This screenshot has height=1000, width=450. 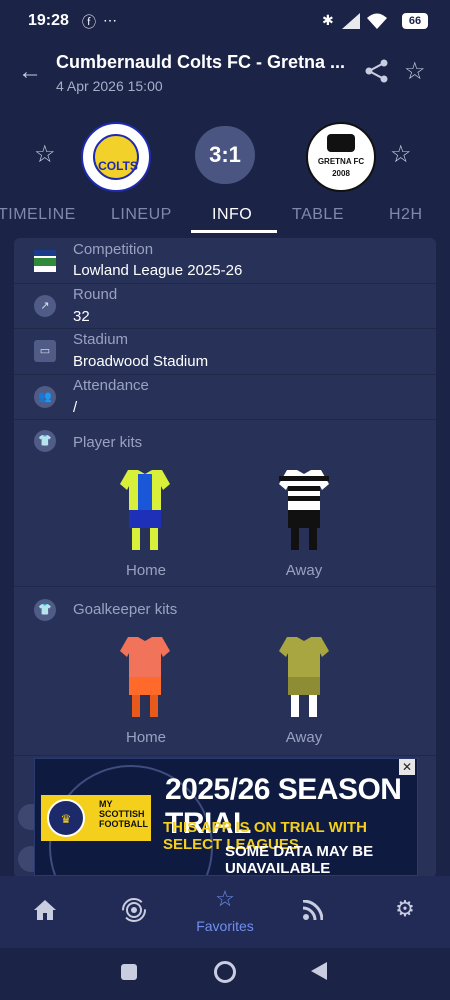 I want to click on tab-table: TABLE, so click(x=318, y=215).